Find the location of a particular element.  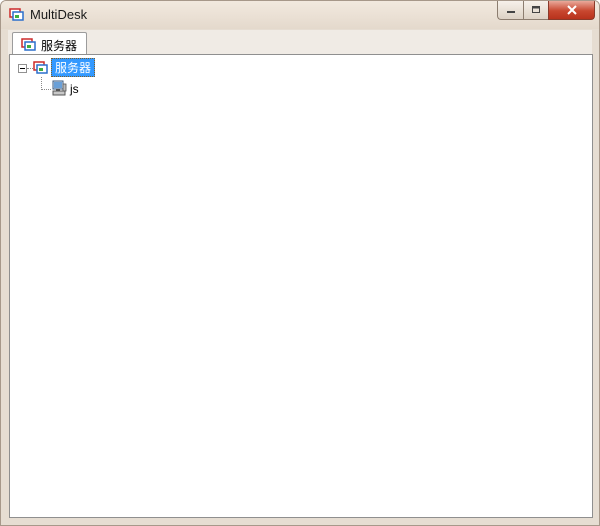

collapse-toggle-icon is located at coordinates (22, 68).